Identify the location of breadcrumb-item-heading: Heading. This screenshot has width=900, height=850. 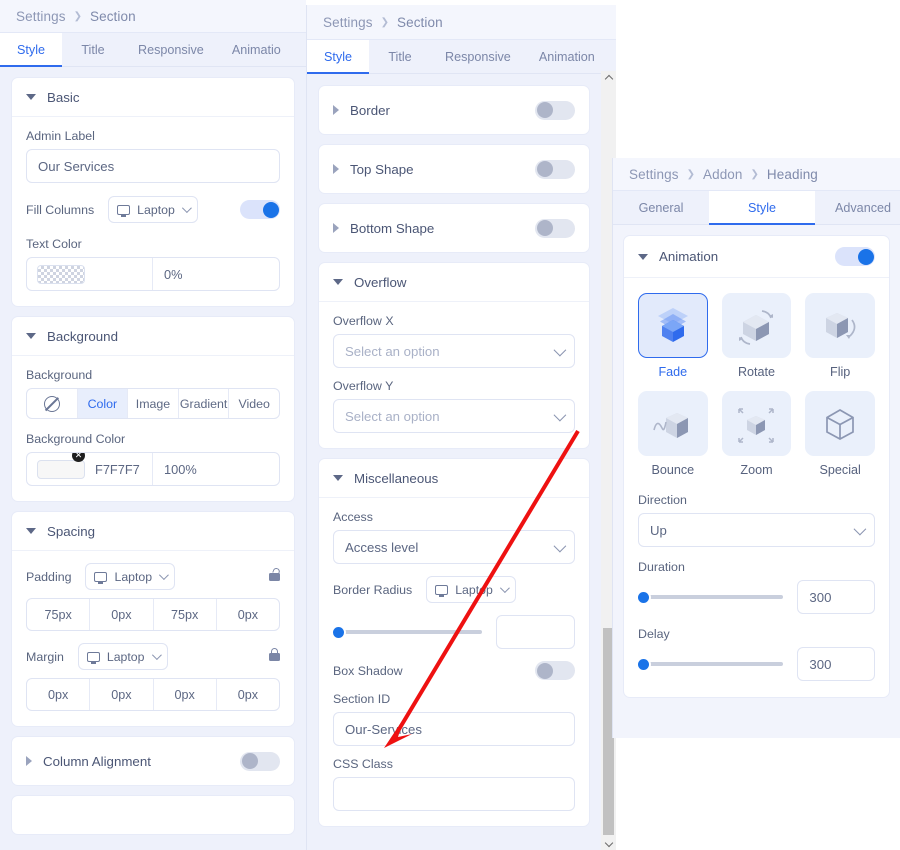
(792, 174).